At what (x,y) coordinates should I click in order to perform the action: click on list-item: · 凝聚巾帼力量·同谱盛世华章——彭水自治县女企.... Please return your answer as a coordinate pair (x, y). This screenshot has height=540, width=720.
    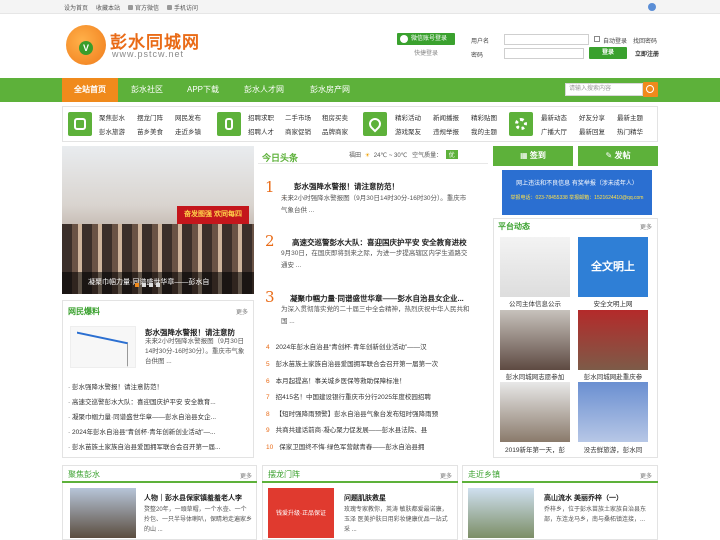
    Looking at the image, I should click on (159, 416).